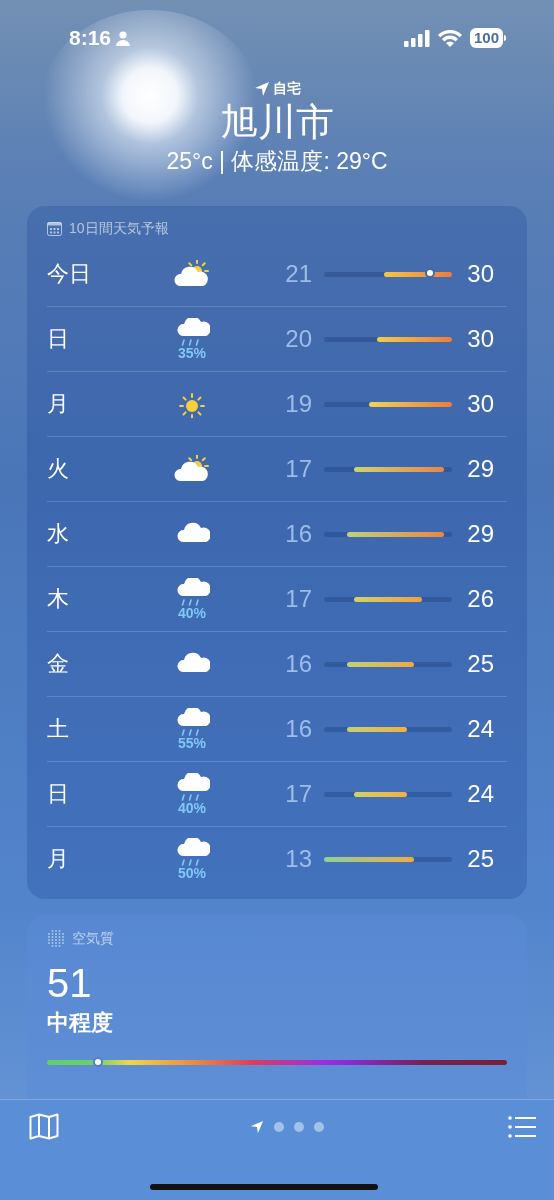  Describe the element at coordinates (70, 983) in the screenshot. I see `air-quality-value: 51` at that location.